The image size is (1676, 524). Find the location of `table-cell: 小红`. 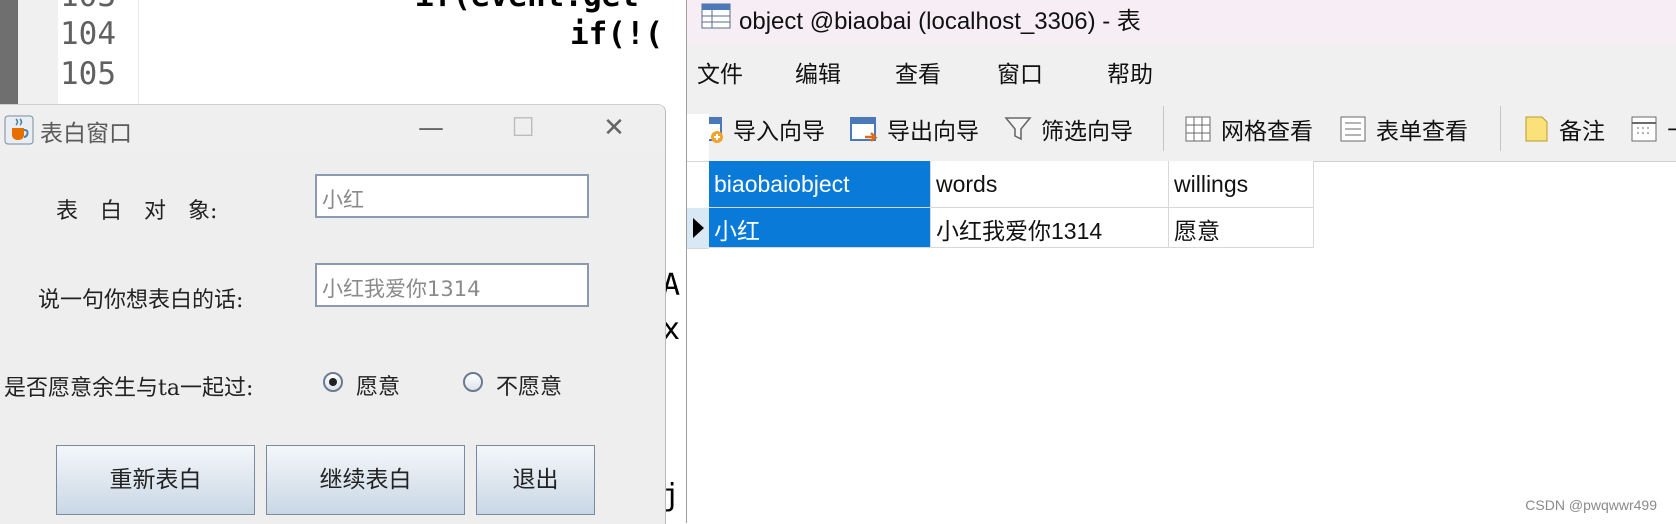

table-cell: 小红 is located at coordinates (820, 228).